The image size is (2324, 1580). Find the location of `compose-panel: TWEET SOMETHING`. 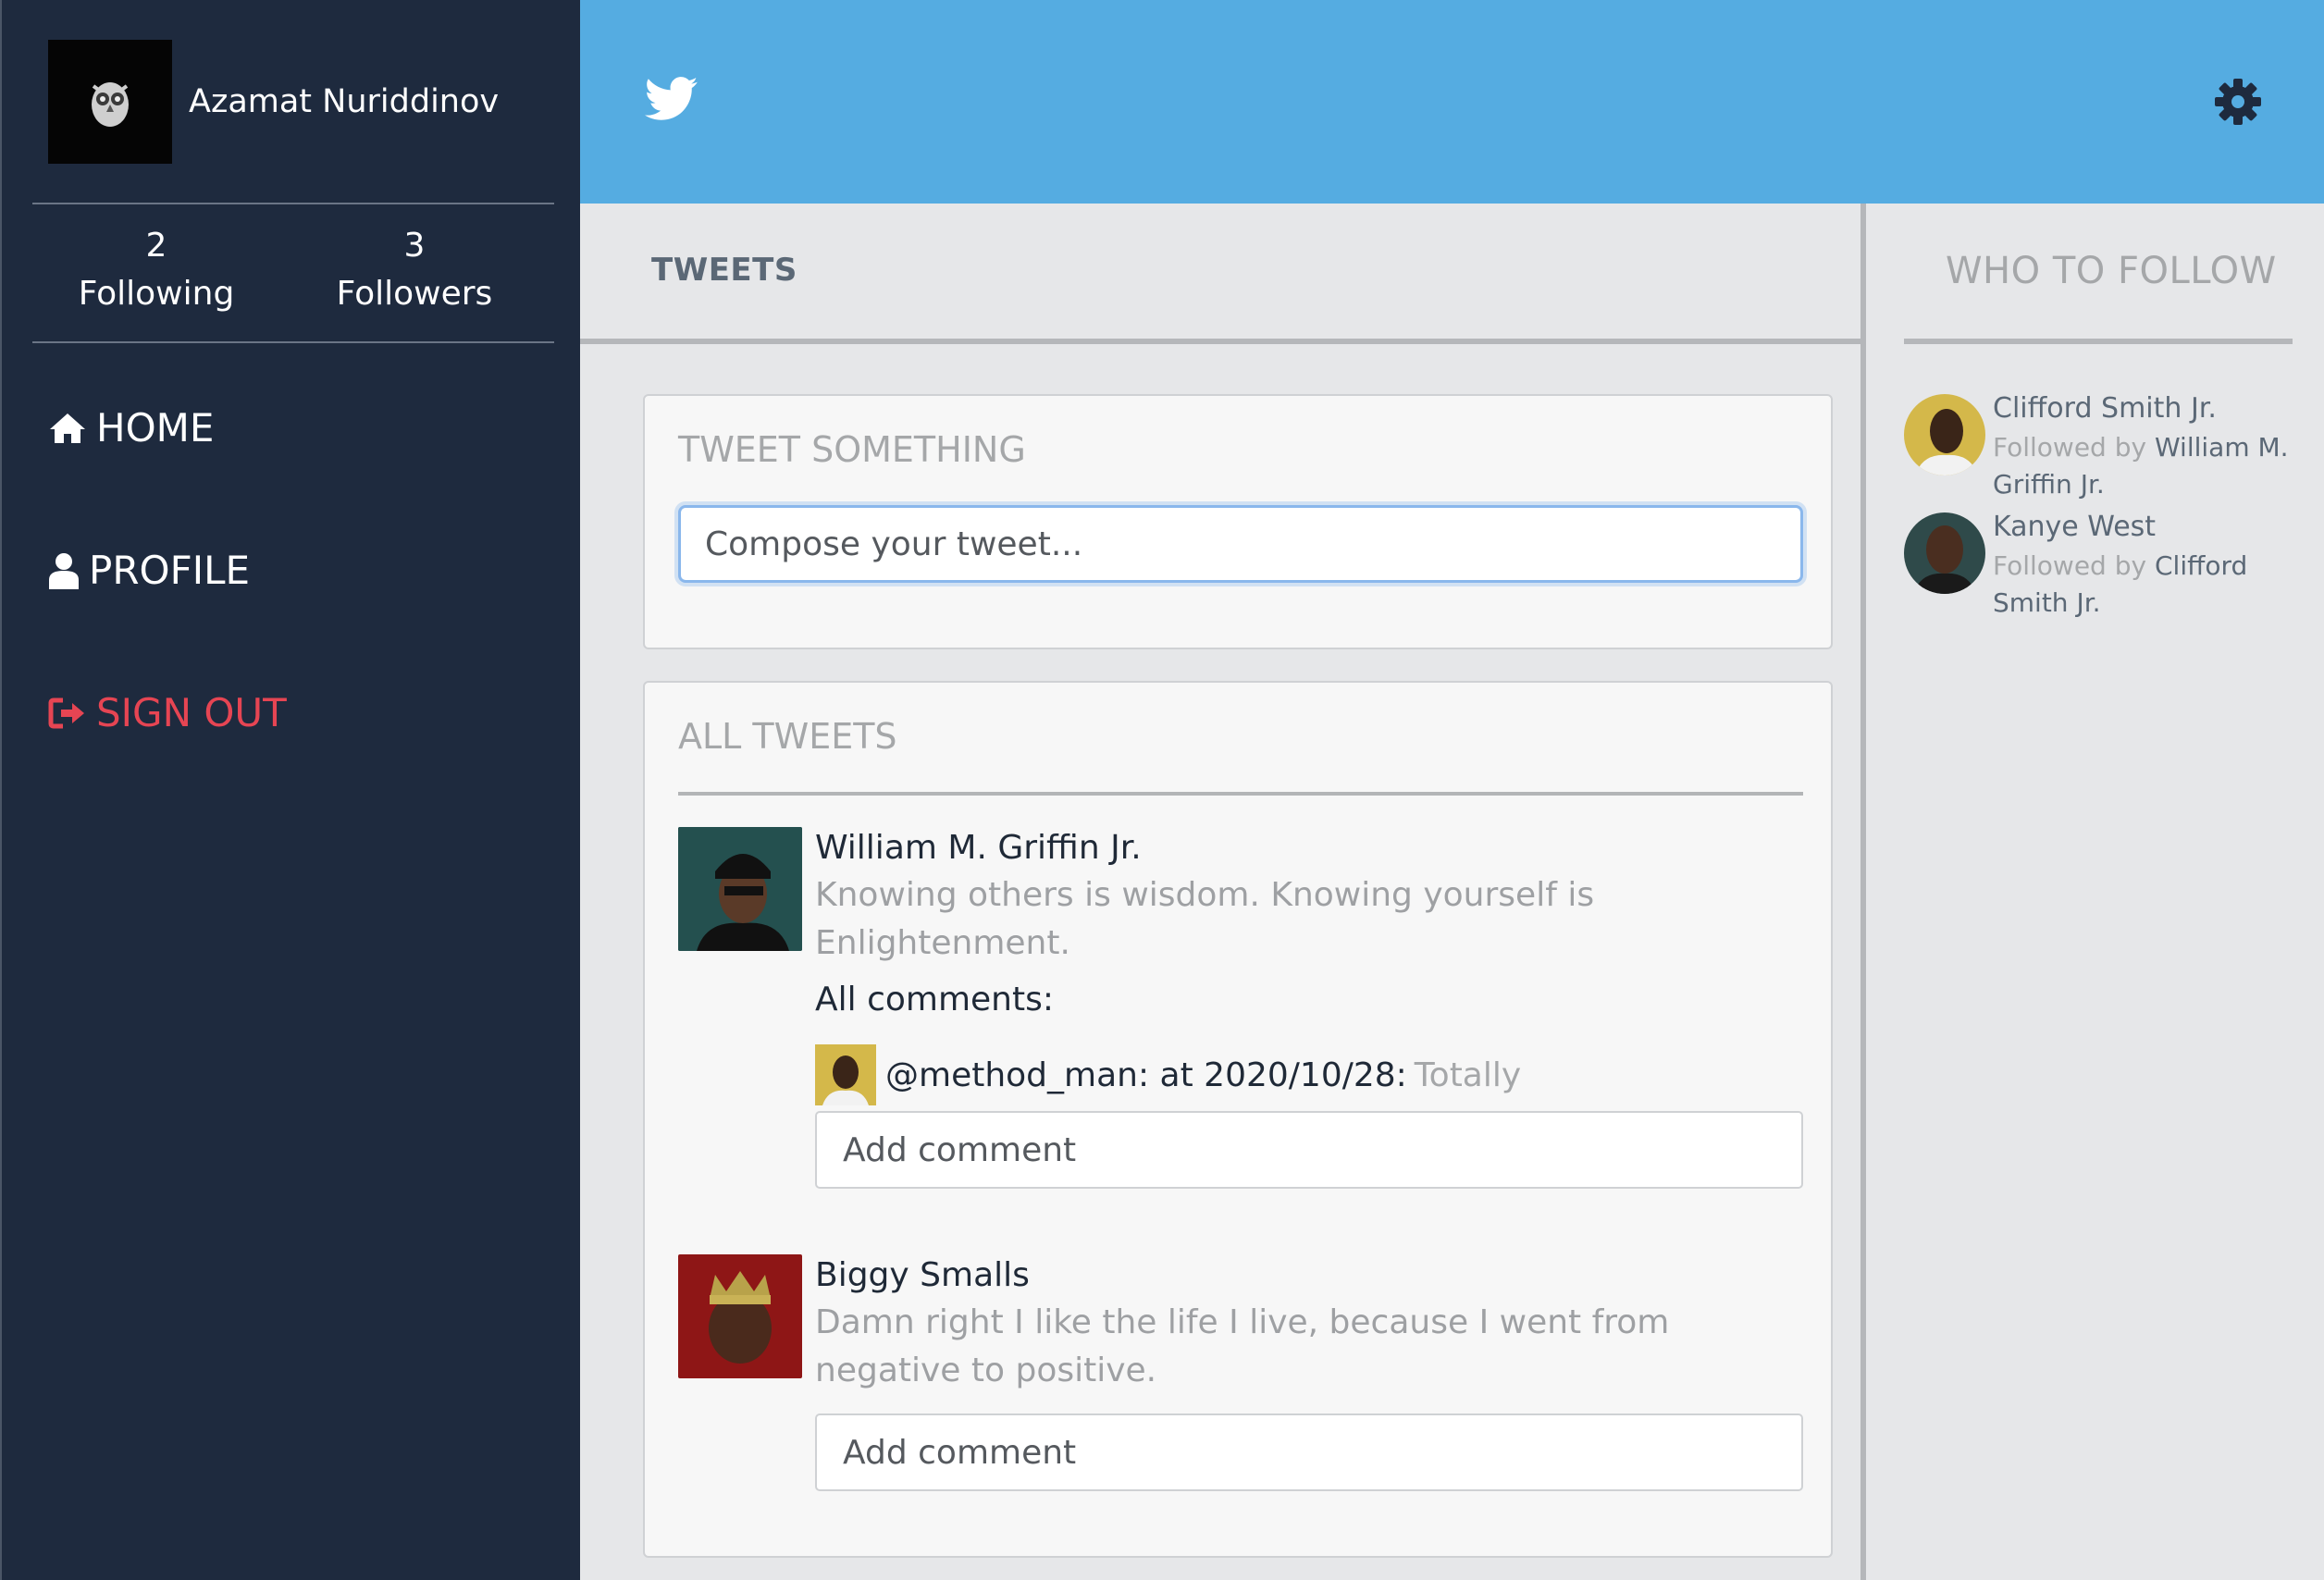

compose-panel: TWEET SOMETHING is located at coordinates (1238, 521).